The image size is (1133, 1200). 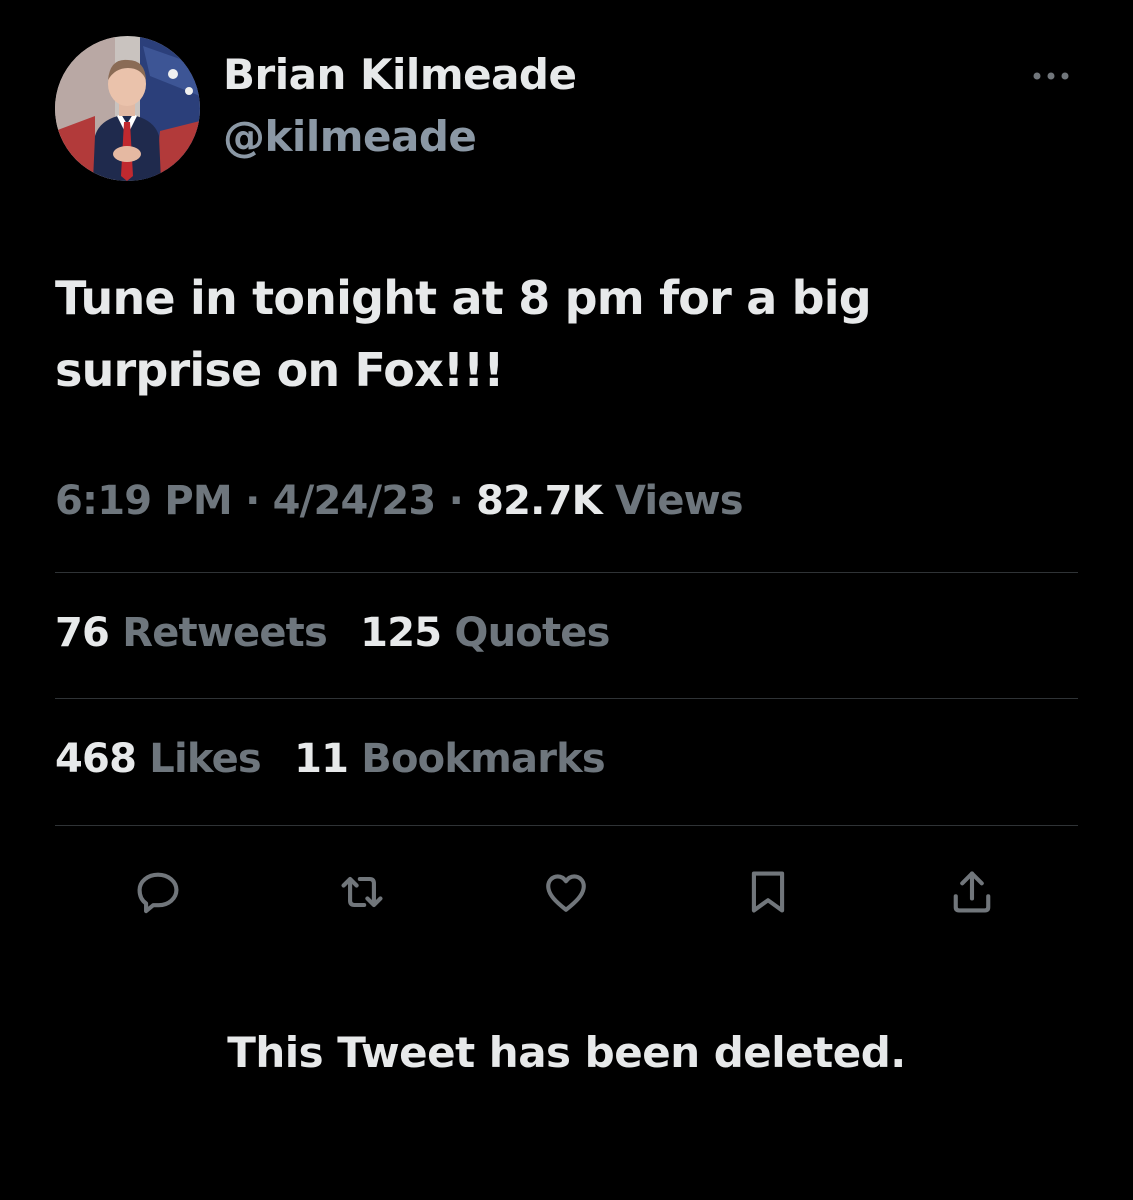 What do you see at coordinates (400, 74) in the screenshot?
I see `author-display-name: Brian Kilmeade` at bounding box center [400, 74].